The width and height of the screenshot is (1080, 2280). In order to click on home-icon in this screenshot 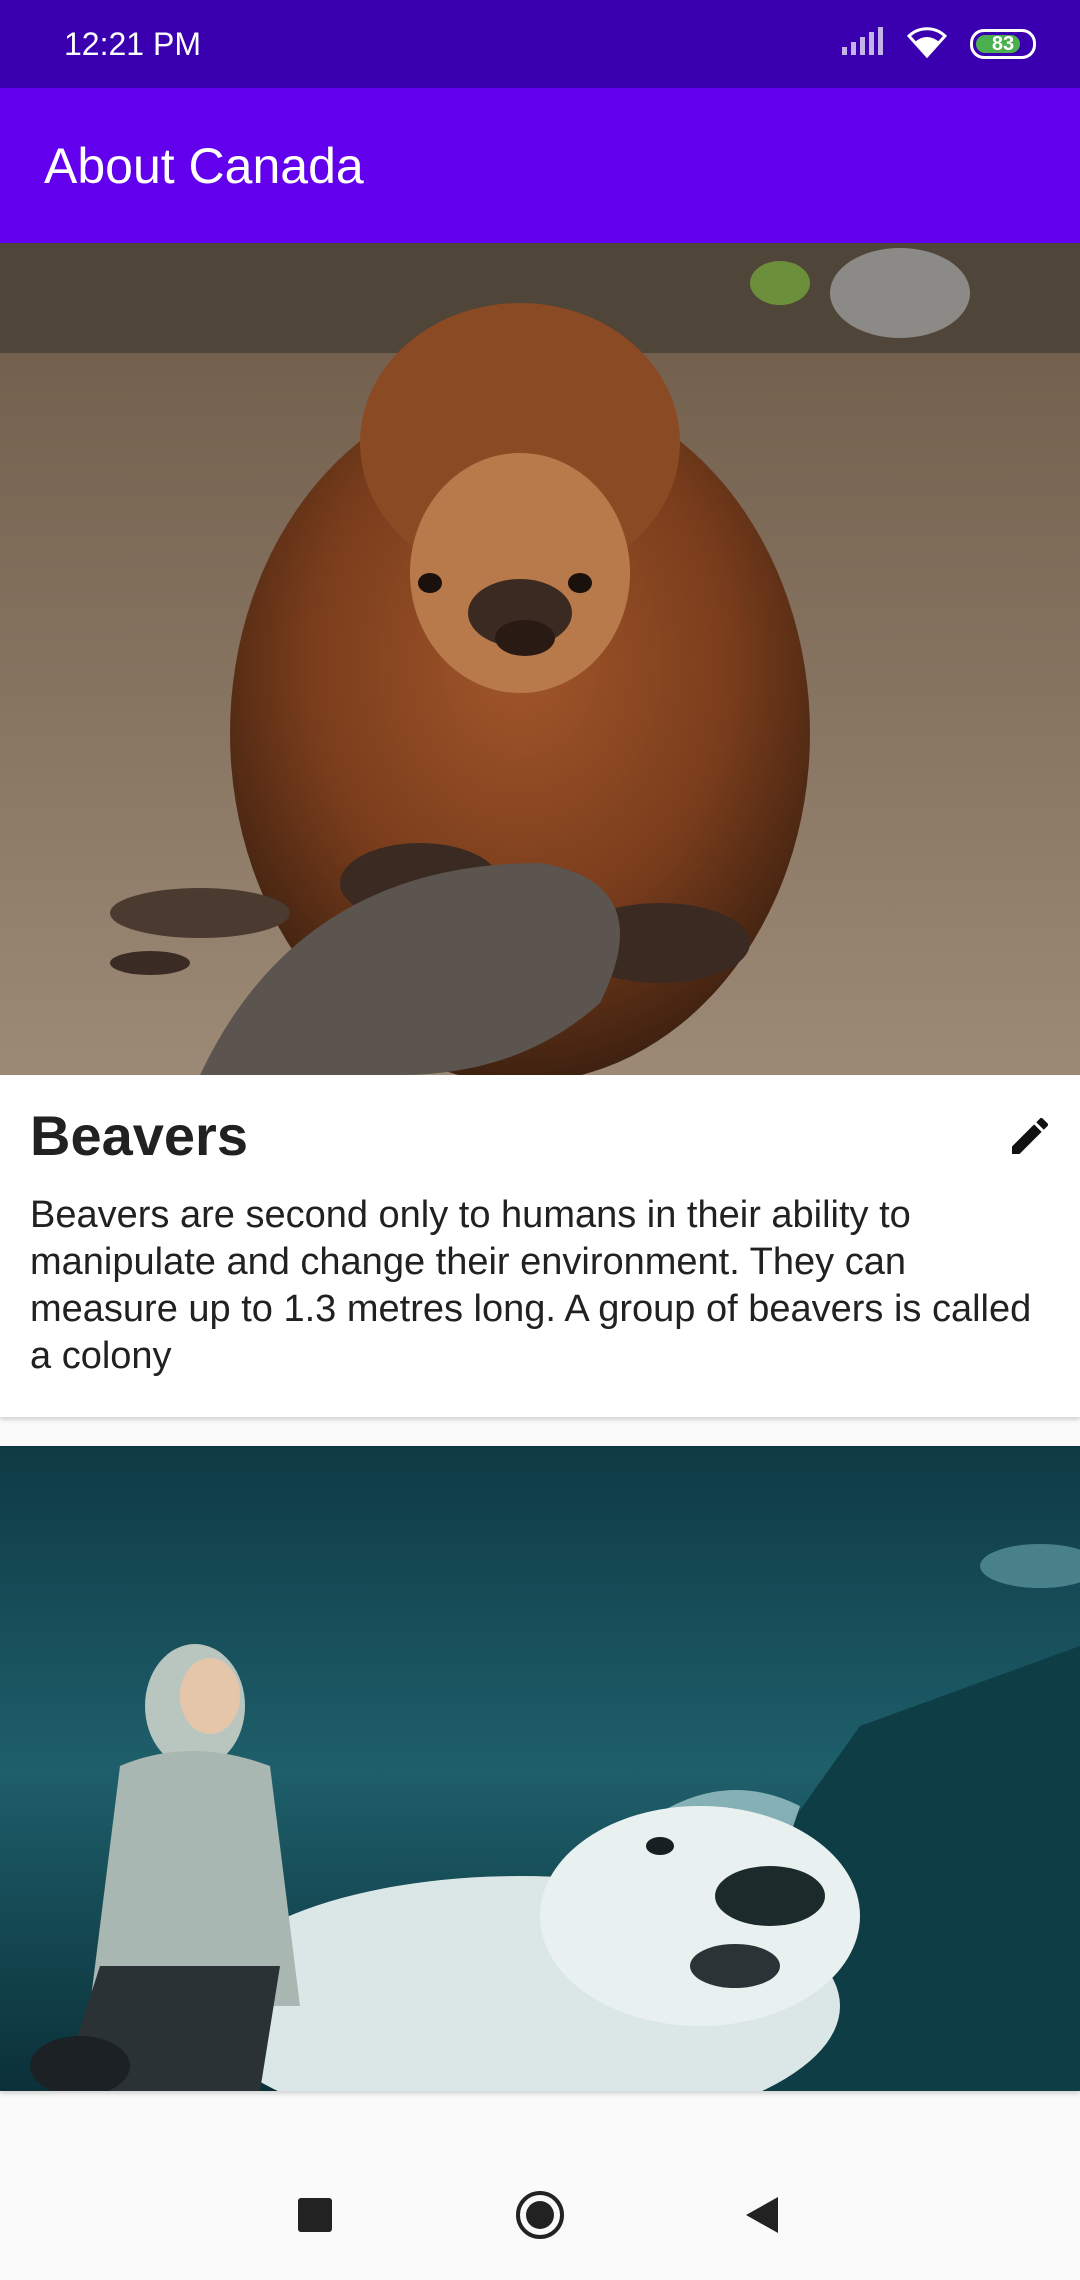, I will do `click(540, 2215)`.